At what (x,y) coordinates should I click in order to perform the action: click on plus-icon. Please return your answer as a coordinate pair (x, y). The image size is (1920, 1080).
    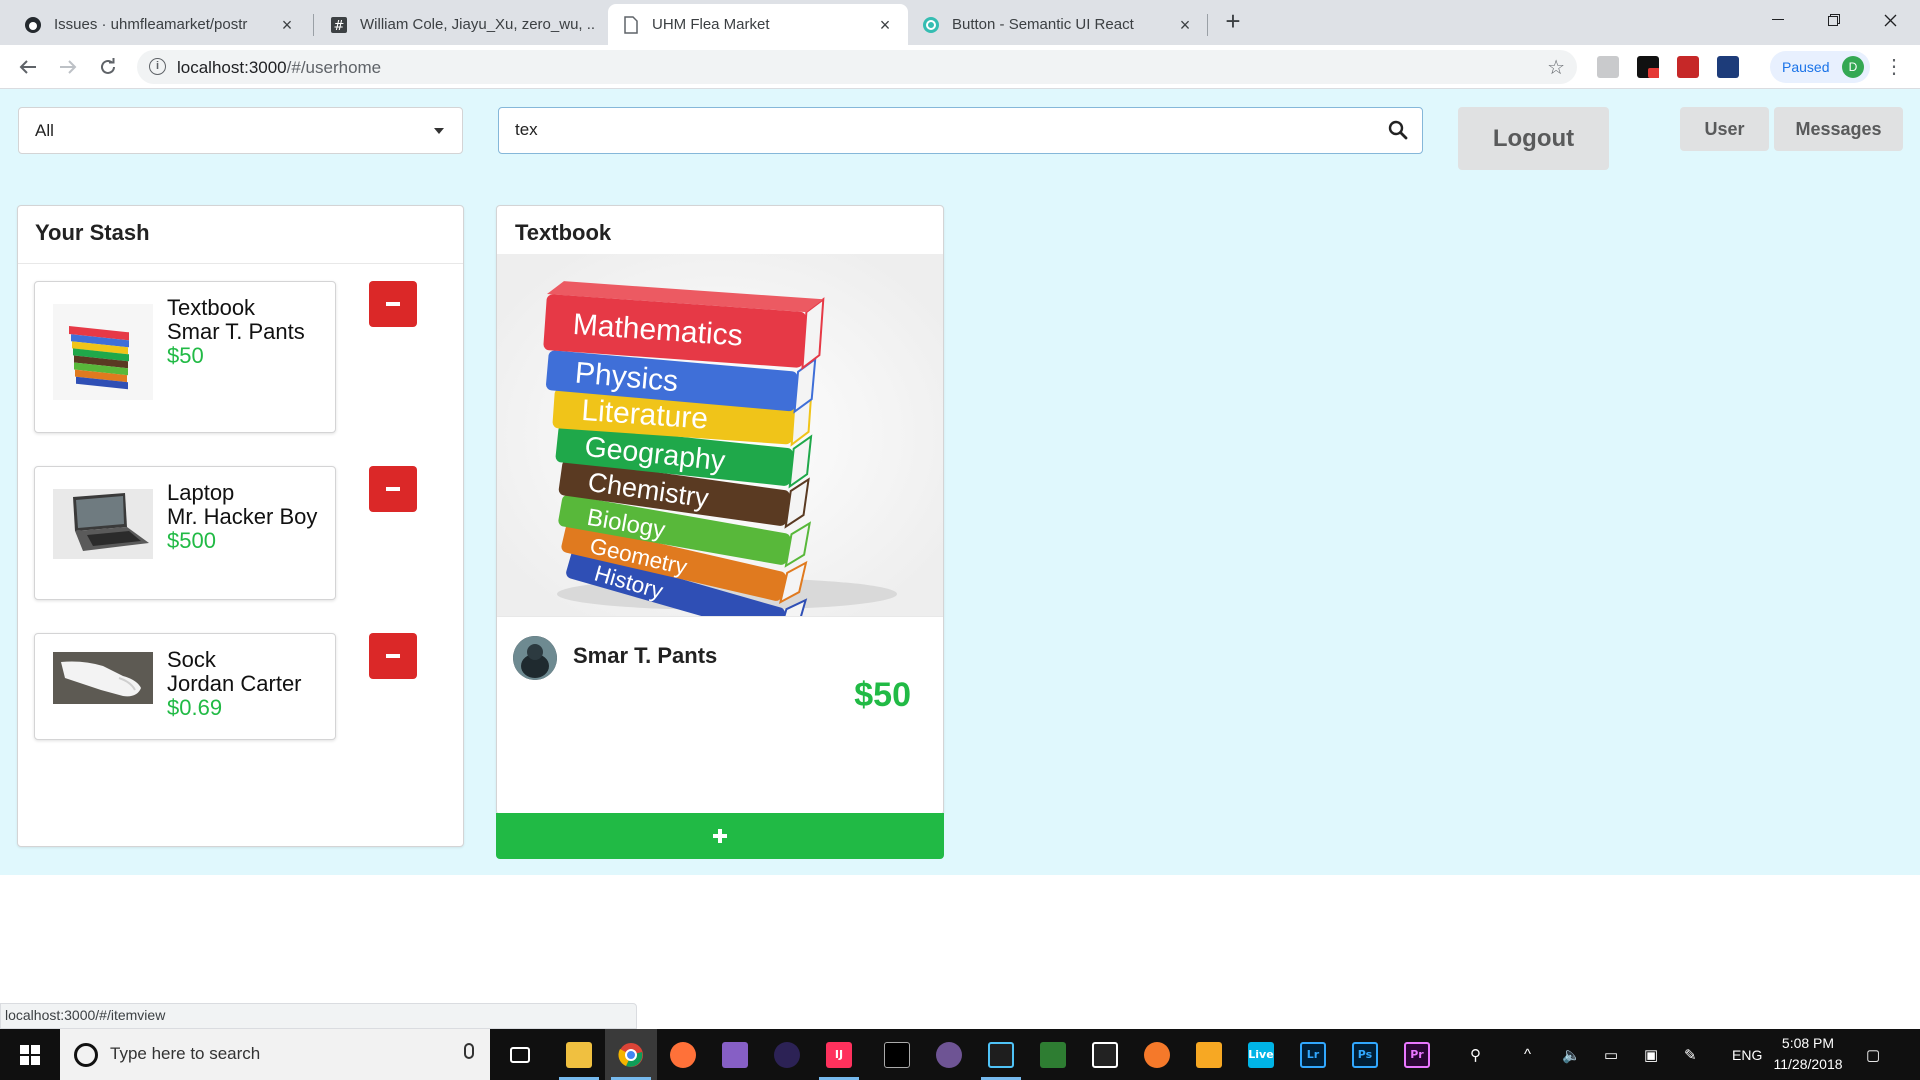
    Looking at the image, I should click on (720, 836).